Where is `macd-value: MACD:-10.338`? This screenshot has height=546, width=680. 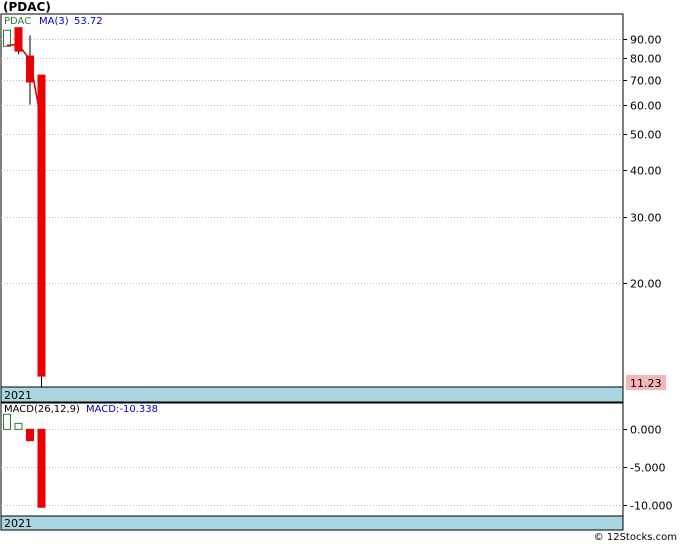 macd-value: MACD:-10.338 is located at coordinates (122, 409).